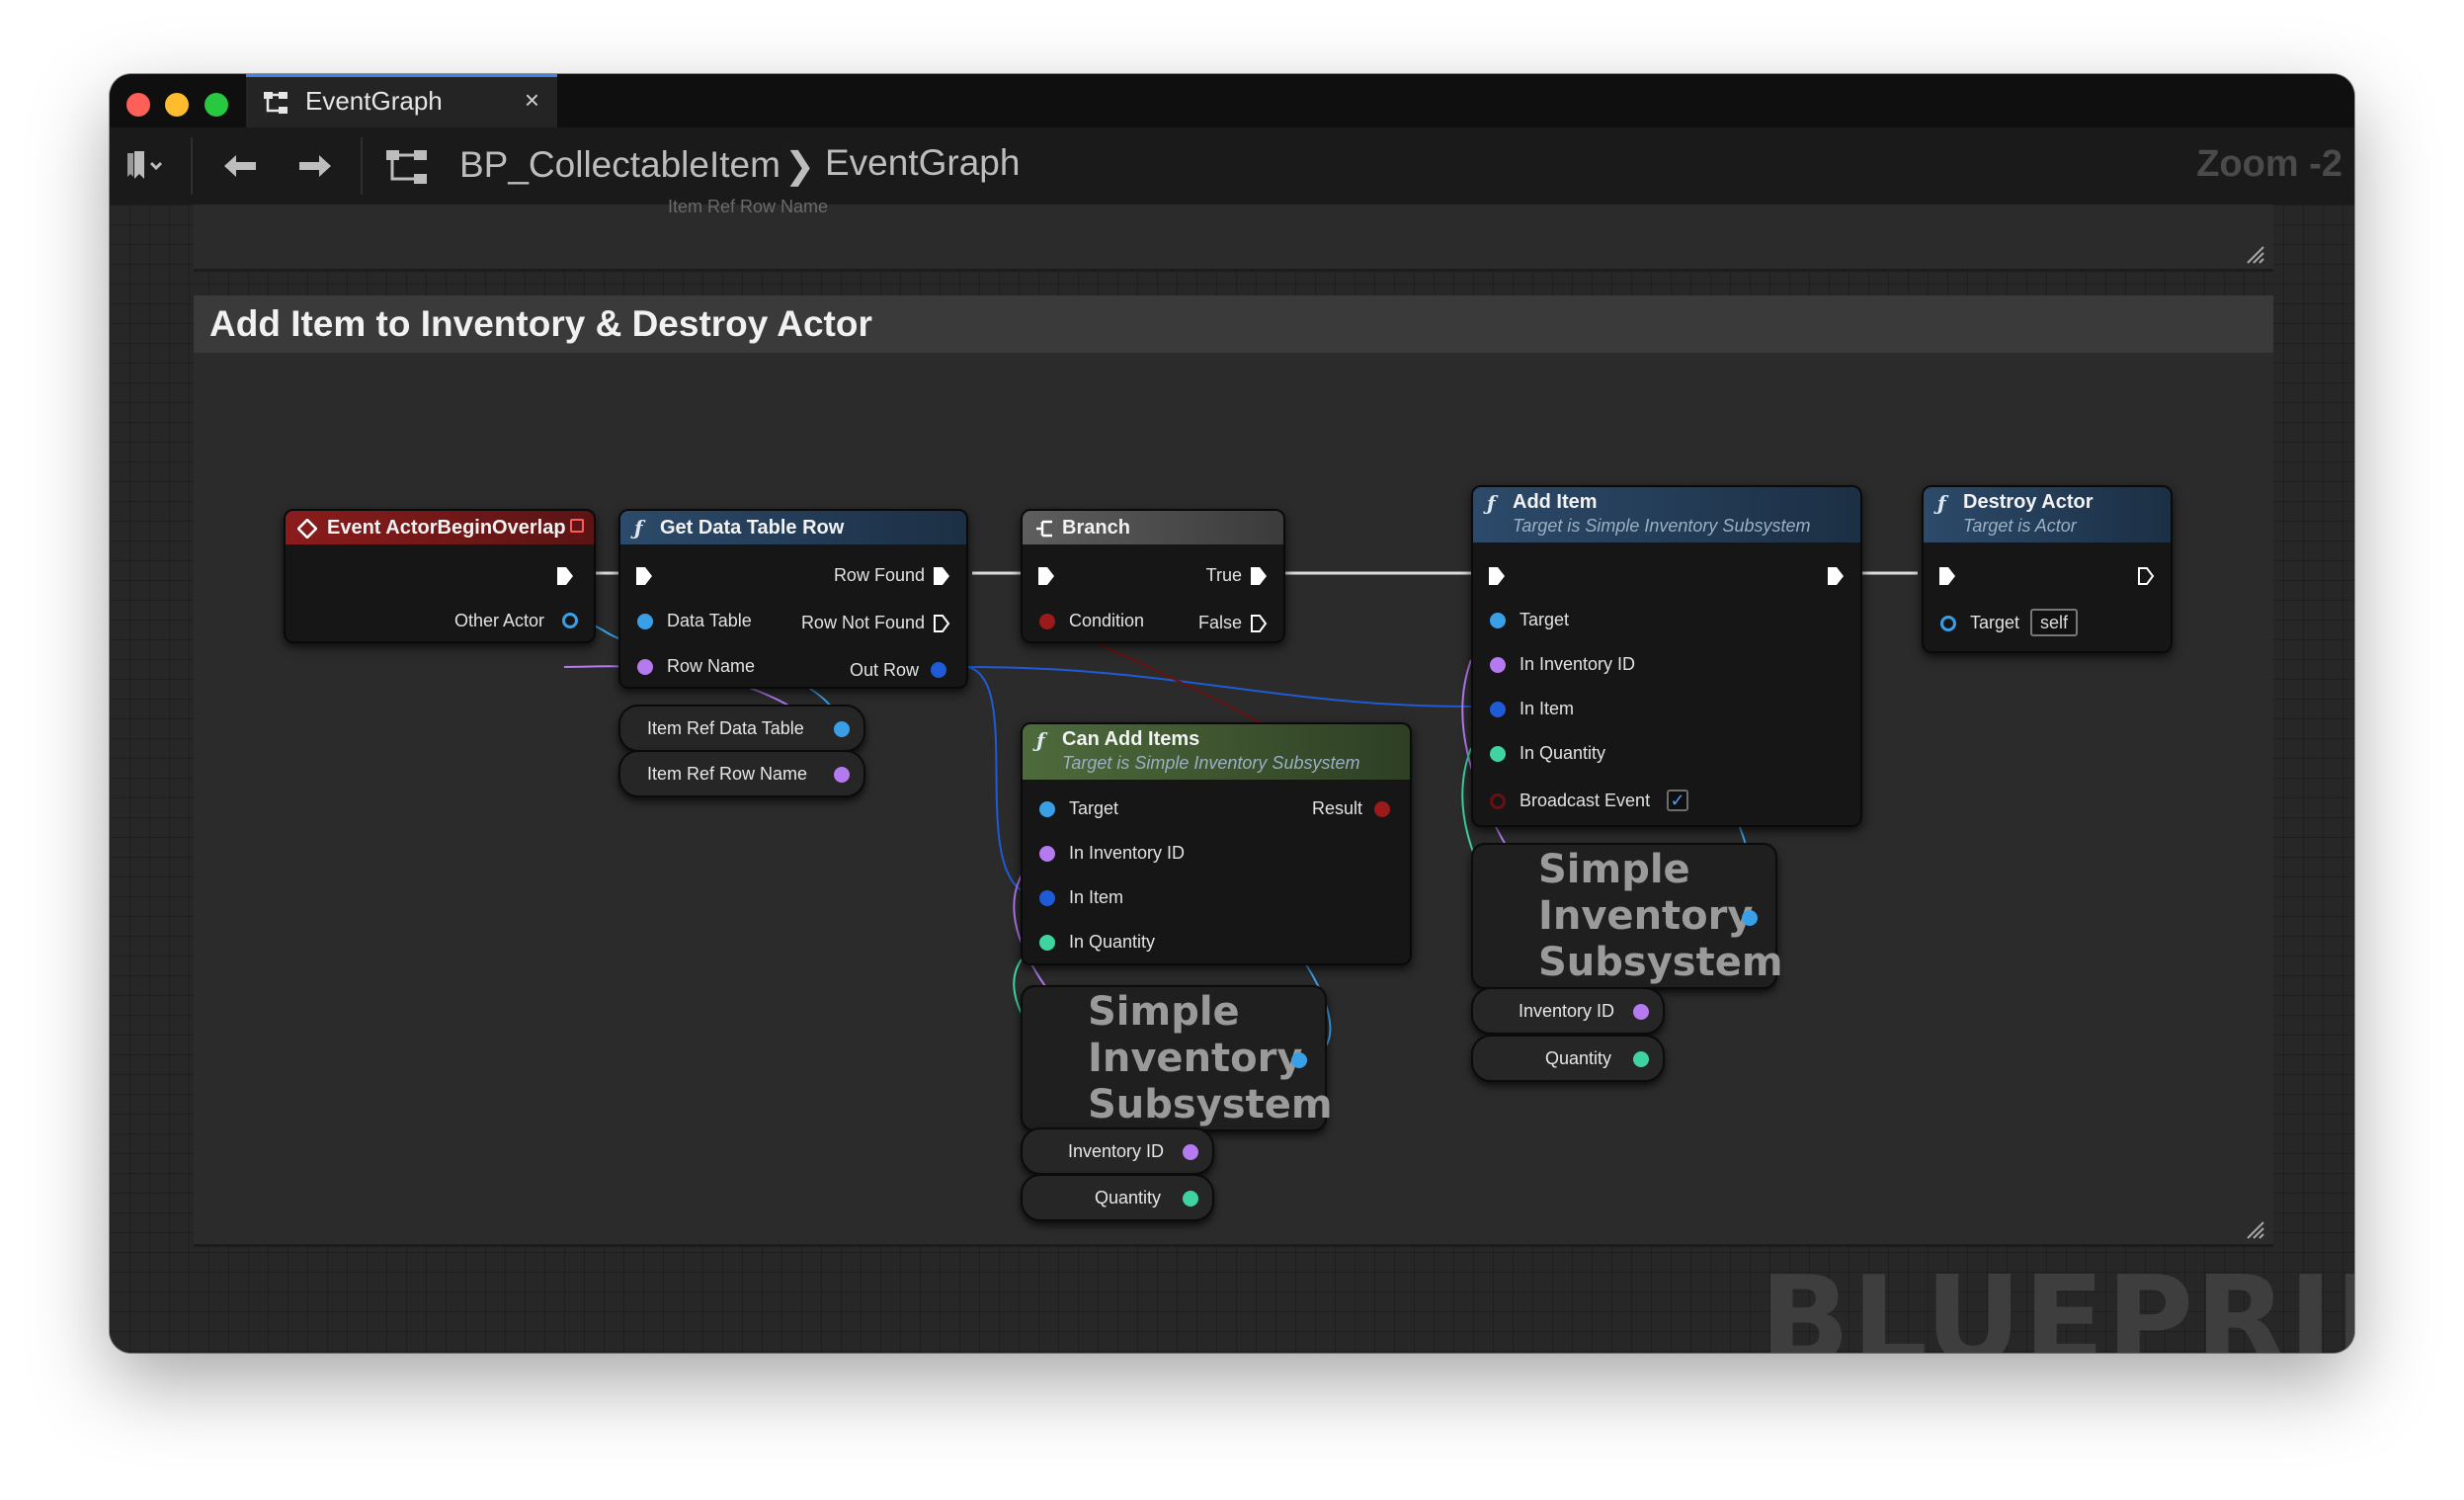 The width and height of the screenshot is (2464, 1500). I want to click on data-table-pin, so click(645, 621).